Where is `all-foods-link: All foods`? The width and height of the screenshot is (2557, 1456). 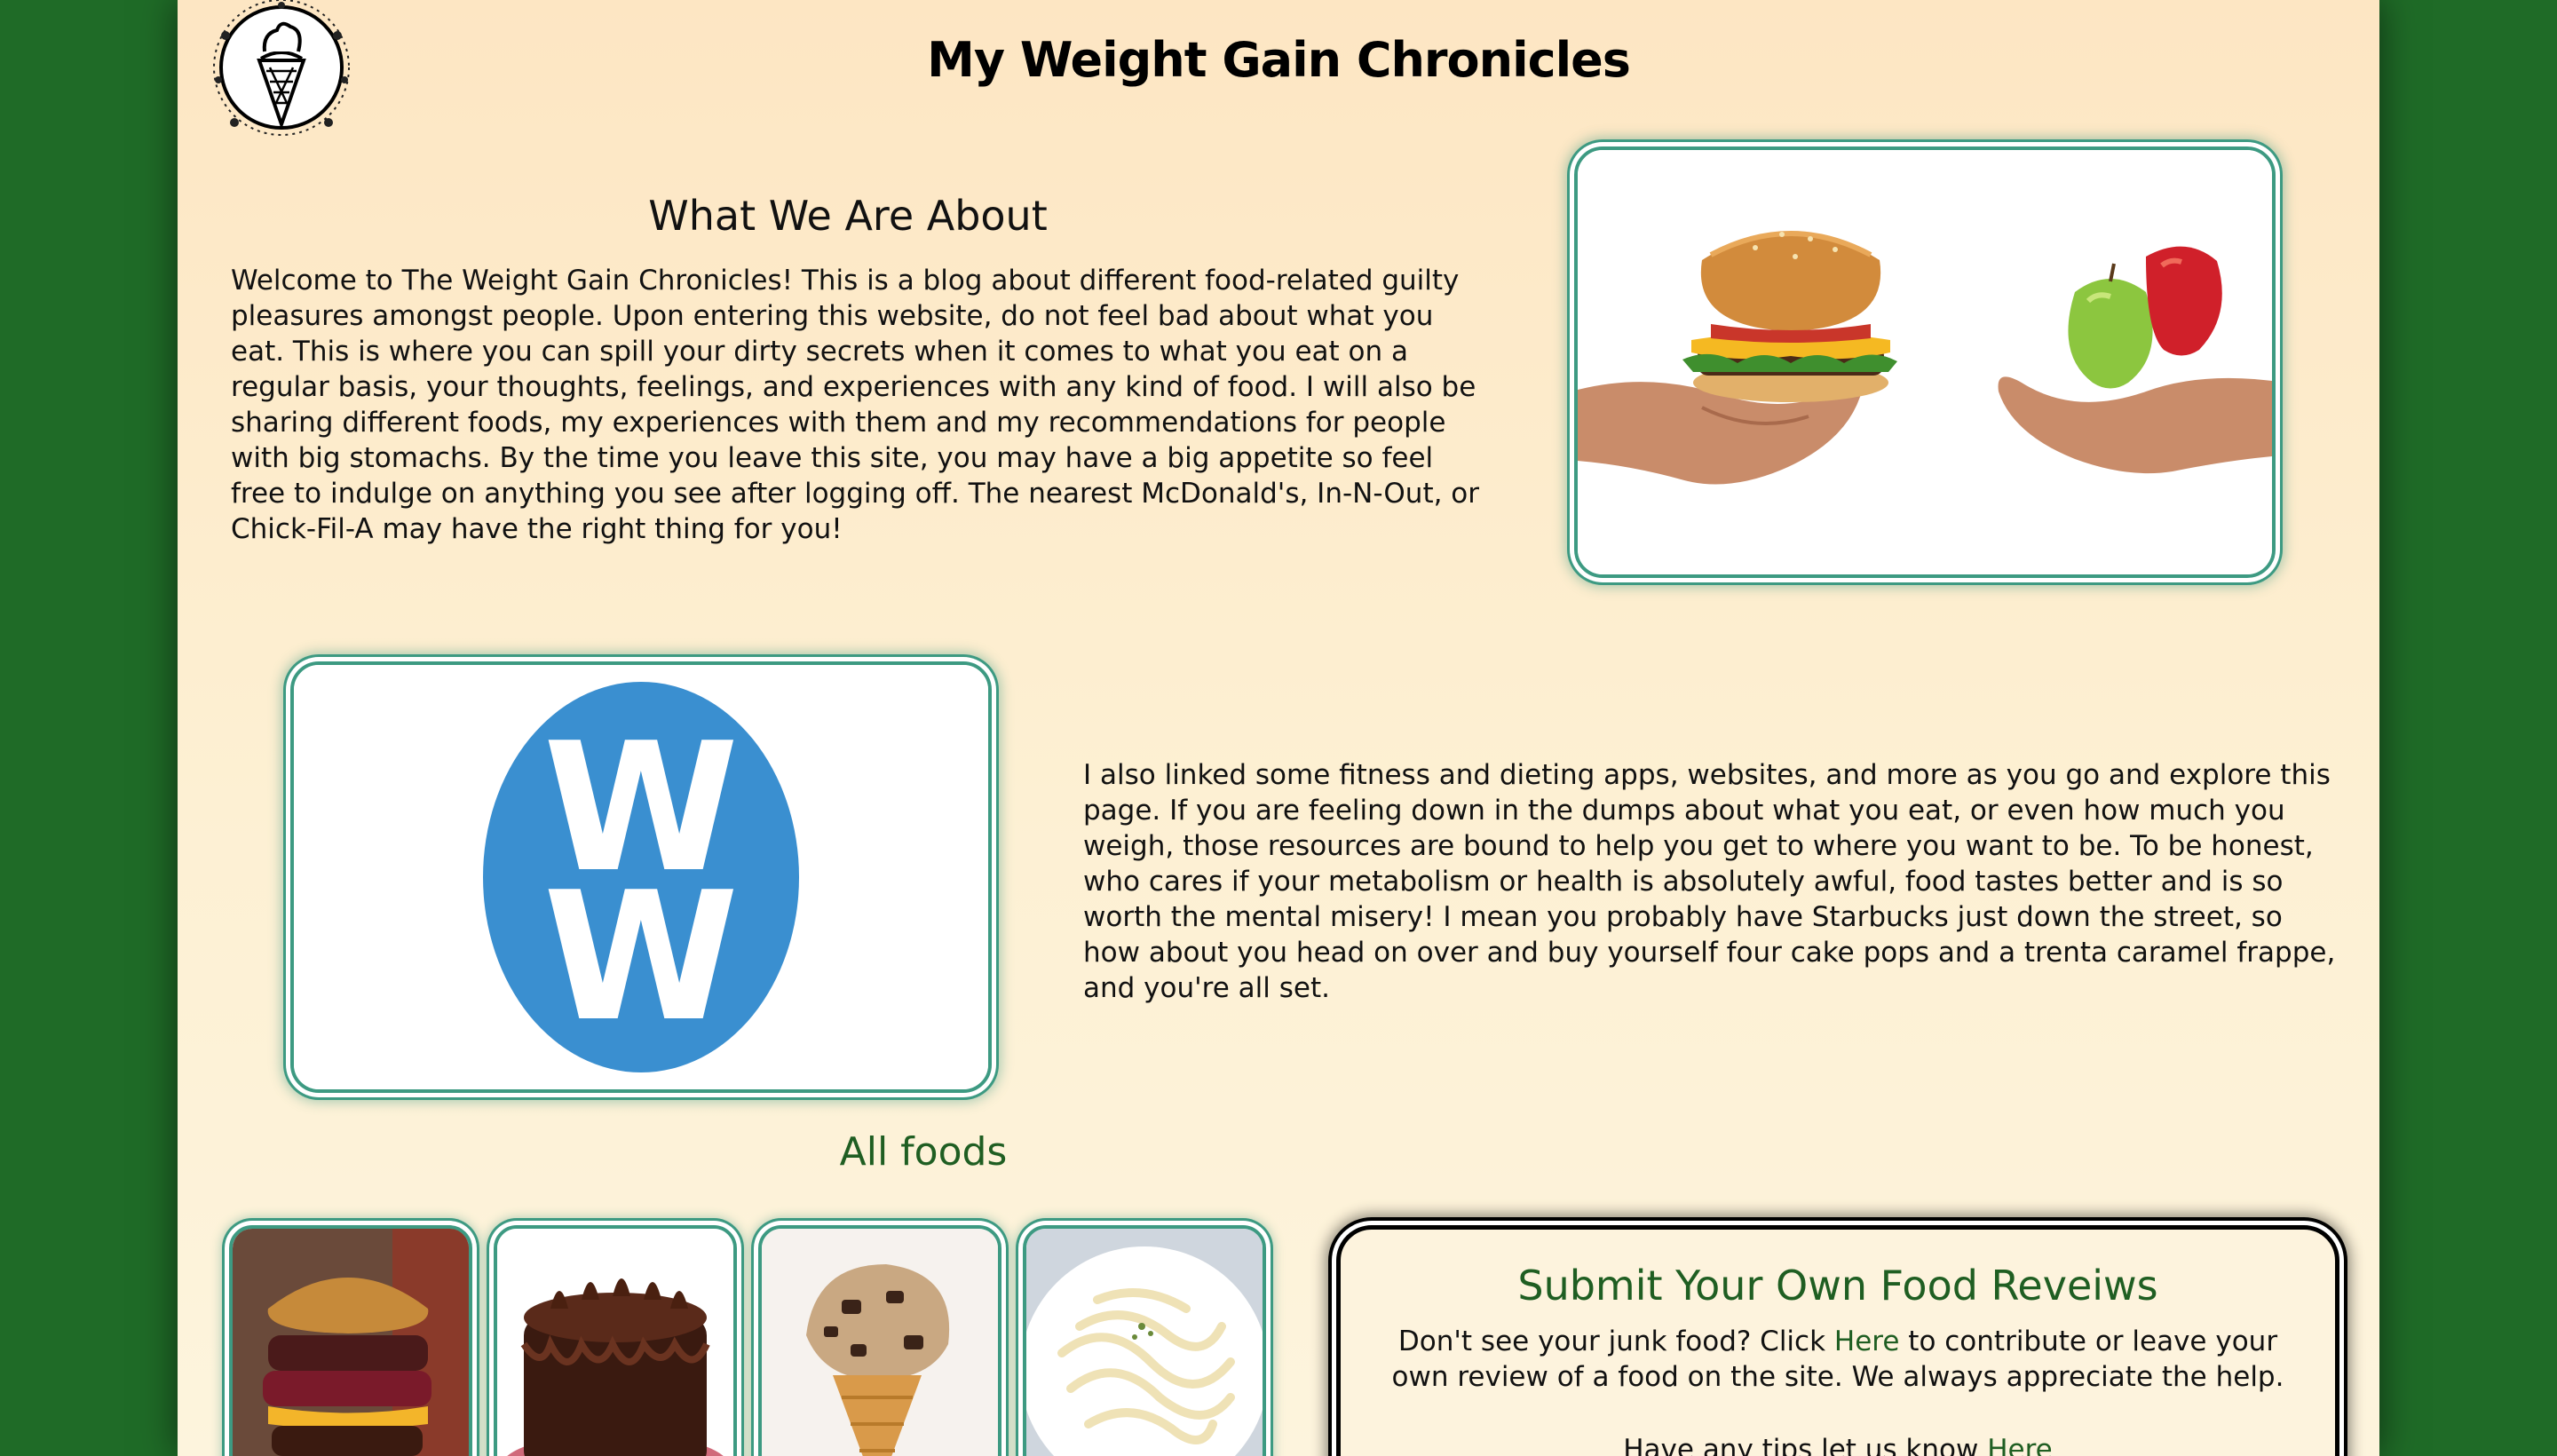 all-foods-link: All foods is located at coordinates (923, 1152).